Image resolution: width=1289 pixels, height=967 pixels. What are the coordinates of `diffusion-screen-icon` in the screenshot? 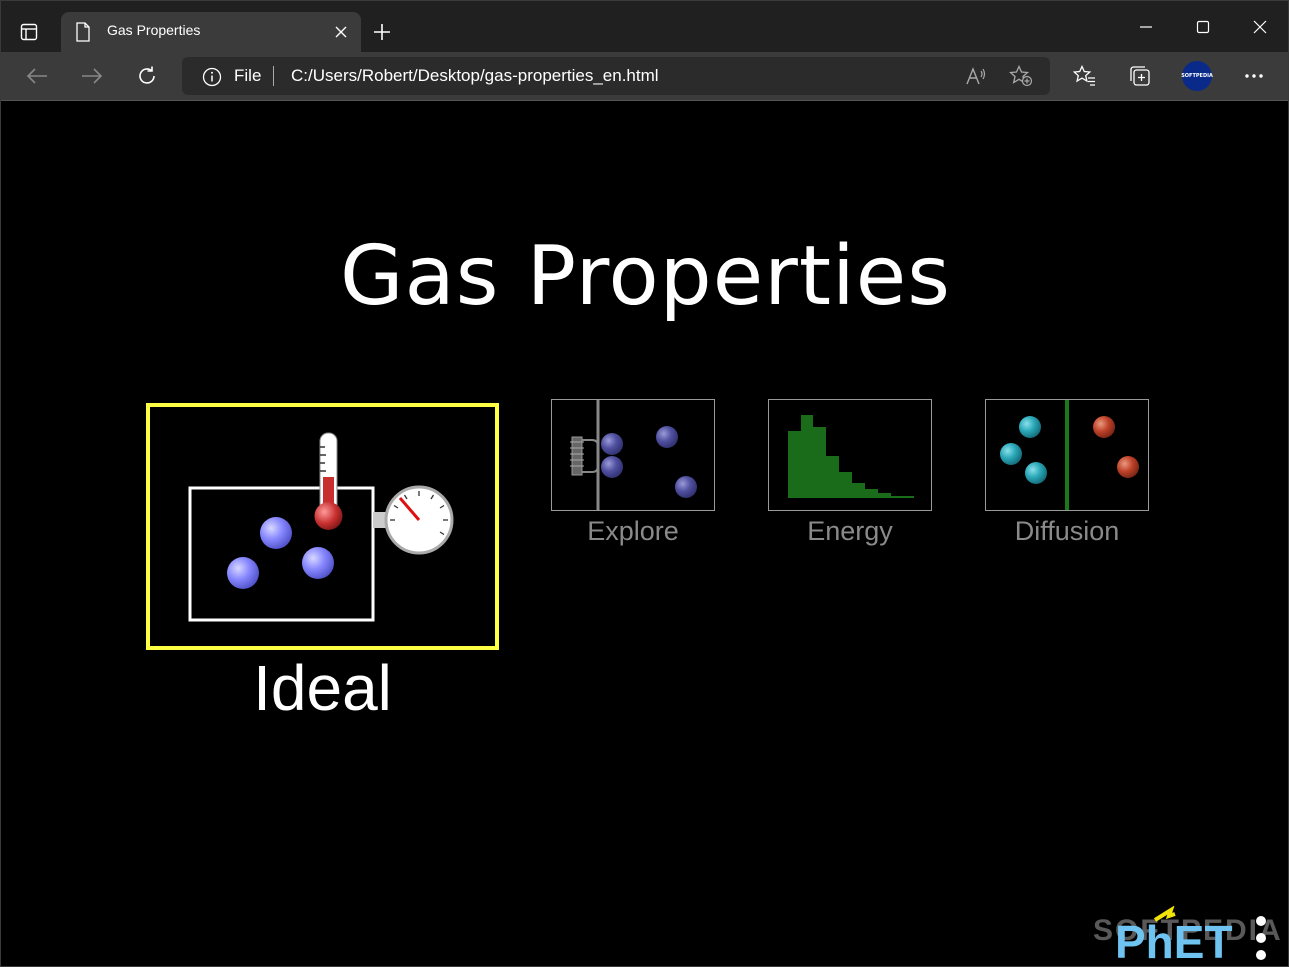 It's located at (1069, 455).